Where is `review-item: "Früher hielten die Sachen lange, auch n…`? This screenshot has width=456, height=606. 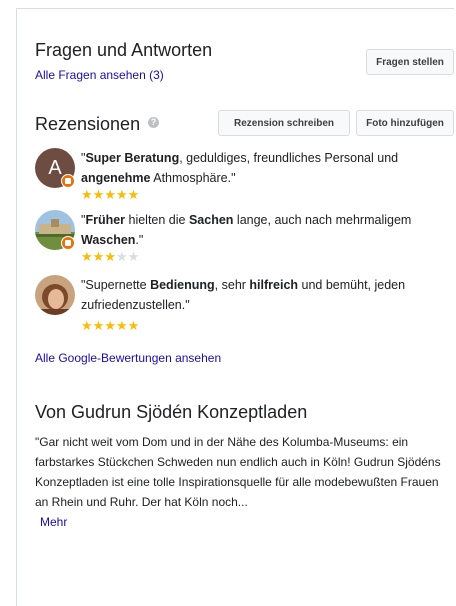 review-item: "Früher hielten die Sachen lange, auch n… is located at coordinates (245, 245).